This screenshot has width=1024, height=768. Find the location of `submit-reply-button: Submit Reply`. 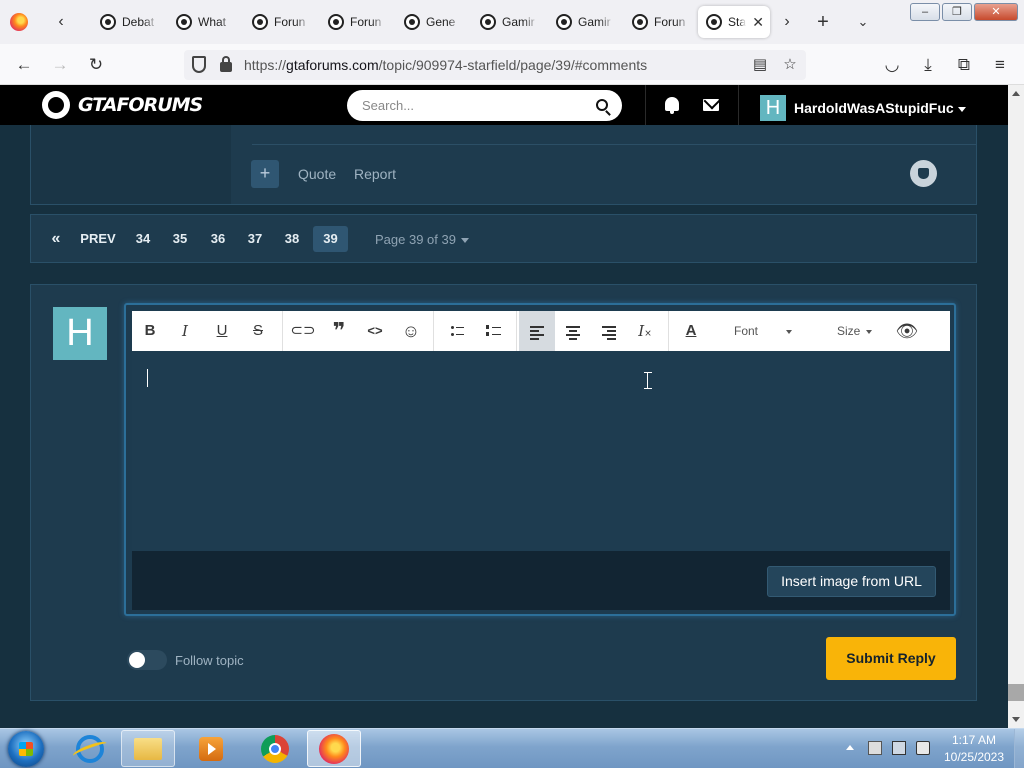

submit-reply-button: Submit Reply is located at coordinates (891, 658).